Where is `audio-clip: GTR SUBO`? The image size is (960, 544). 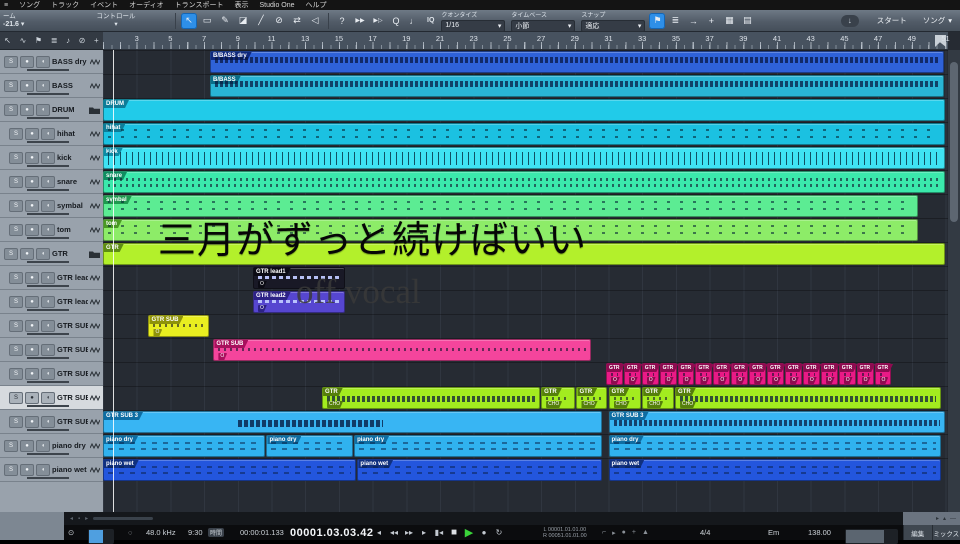 audio-clip: GTR SUBO is located at coordinates (178, 326).